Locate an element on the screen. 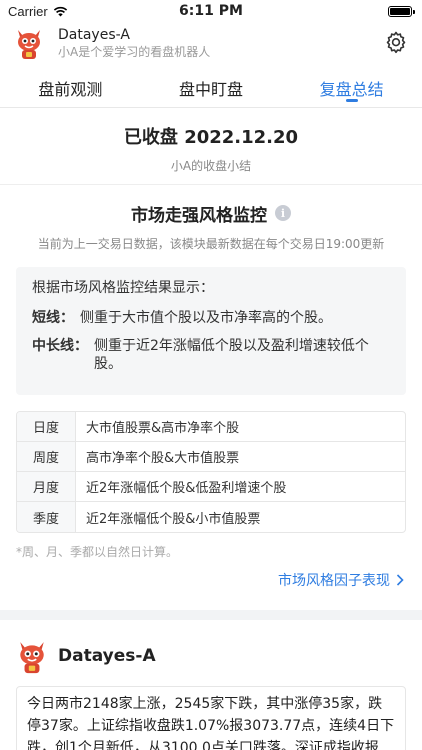 Image resolution: width=422 pixels, height=750 pixels. table-row: 周度 高市净率个股&大市值股票 is located at coordinates (211, 457).